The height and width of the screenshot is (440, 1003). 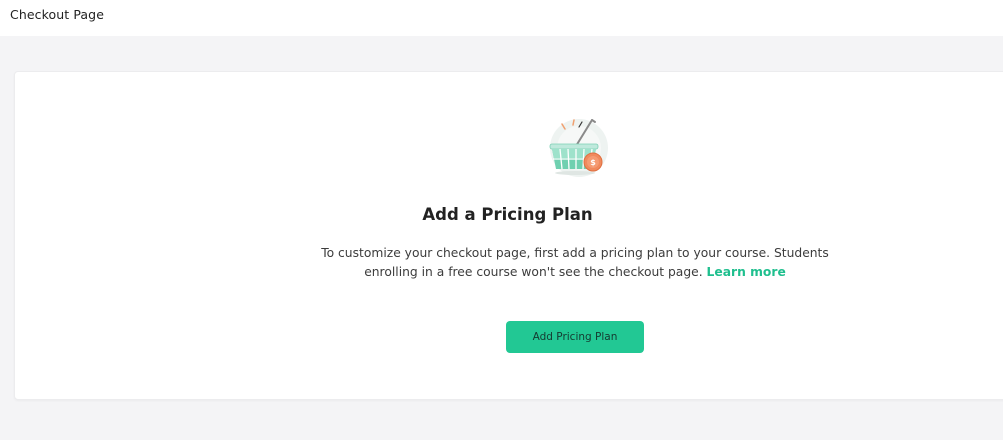 I want to click on shopping-basket-icon: $, so click(x=578, y=148).